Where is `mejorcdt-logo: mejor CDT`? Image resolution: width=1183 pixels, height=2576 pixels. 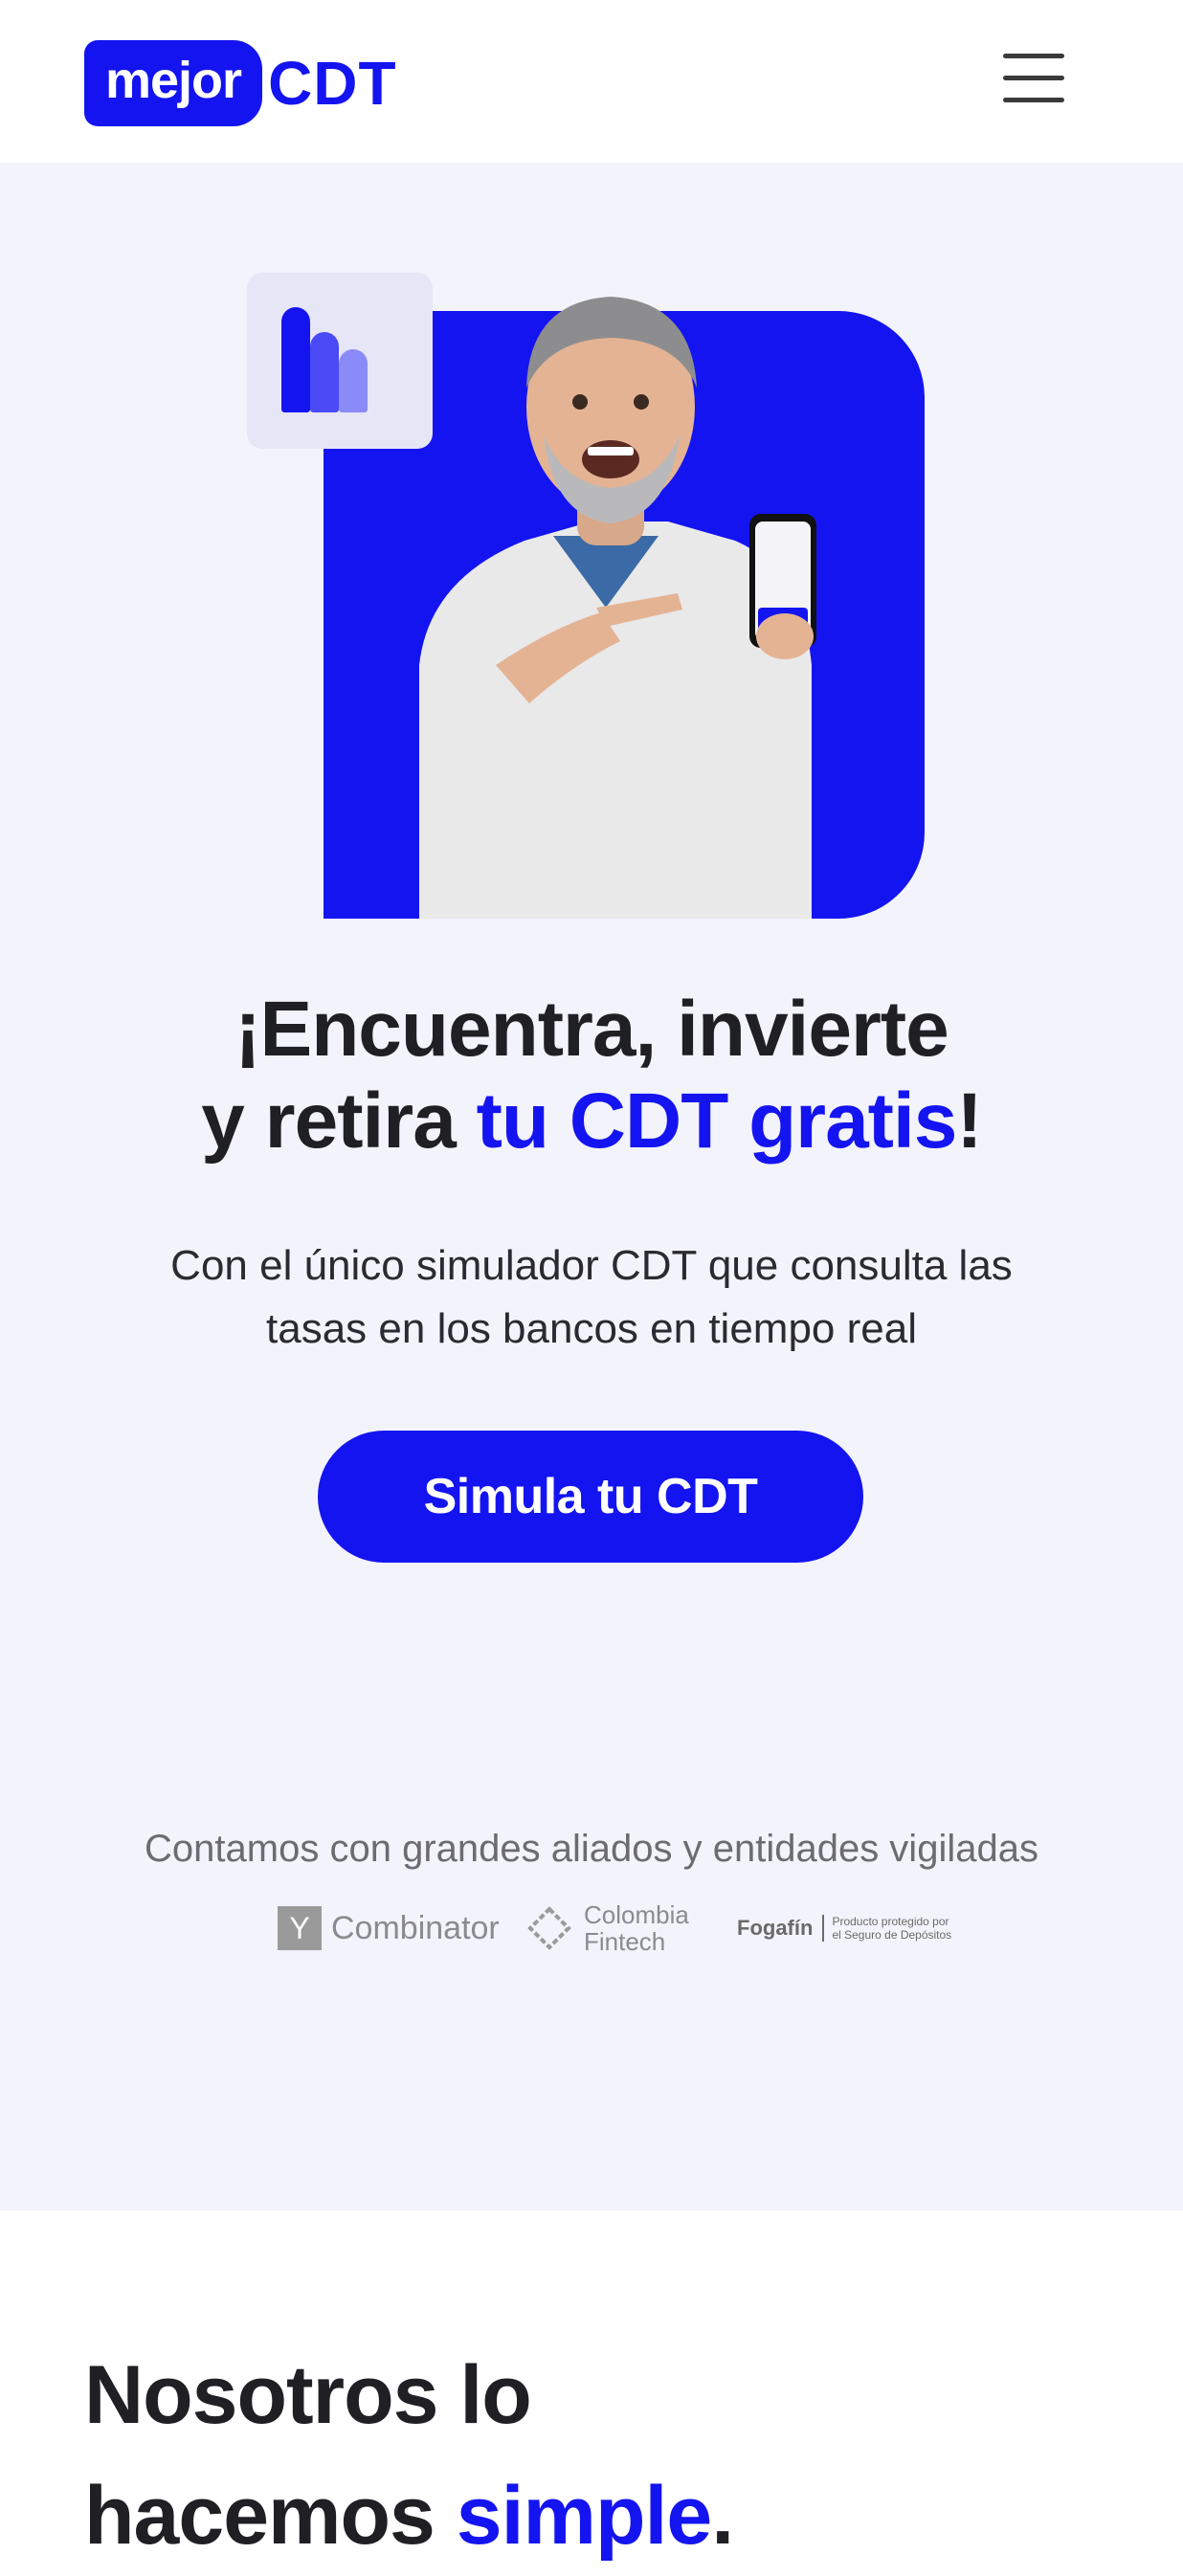
mejorcdt-logo: mejor CDT is located at coordinates (240, 83).